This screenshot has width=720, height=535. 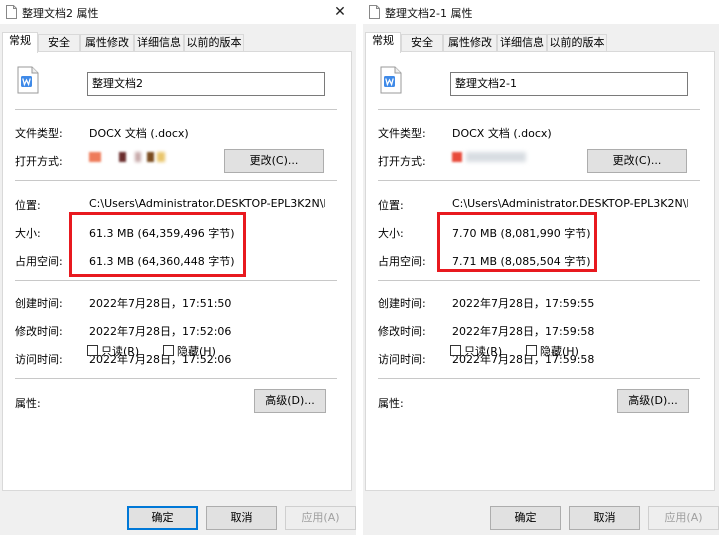 I want to click on modified-value: 2022年7月28日，17:52:06, so click(x=160, y=331).